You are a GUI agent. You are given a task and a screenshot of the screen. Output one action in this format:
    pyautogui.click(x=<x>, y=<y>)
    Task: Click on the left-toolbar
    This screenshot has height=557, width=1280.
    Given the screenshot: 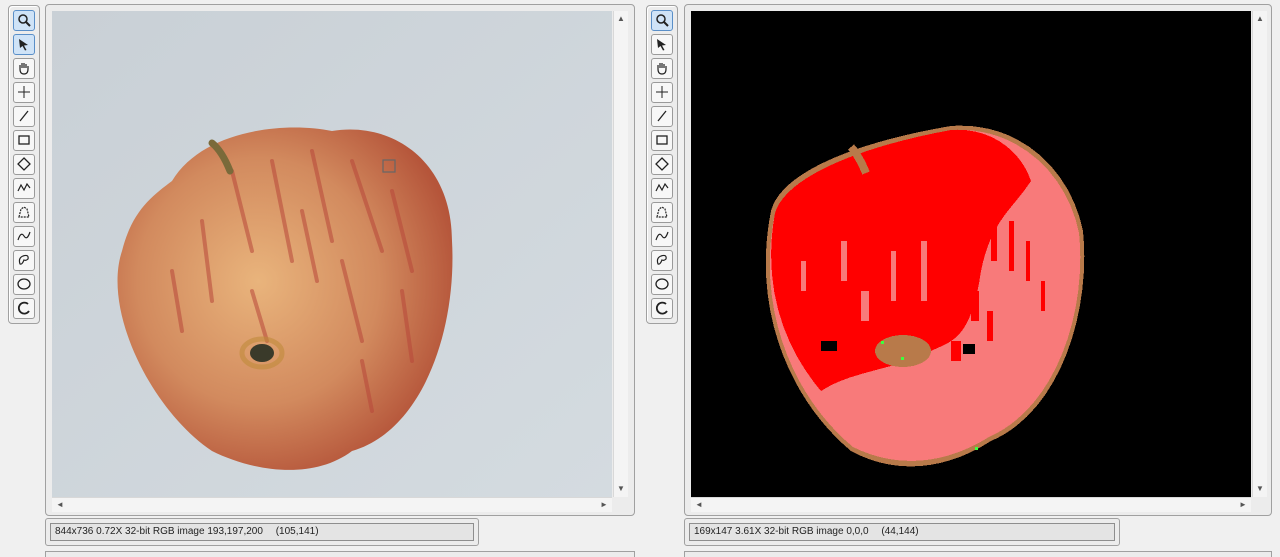 What is the action you would take?
    pyautogui.click(x=24, y=164)
    